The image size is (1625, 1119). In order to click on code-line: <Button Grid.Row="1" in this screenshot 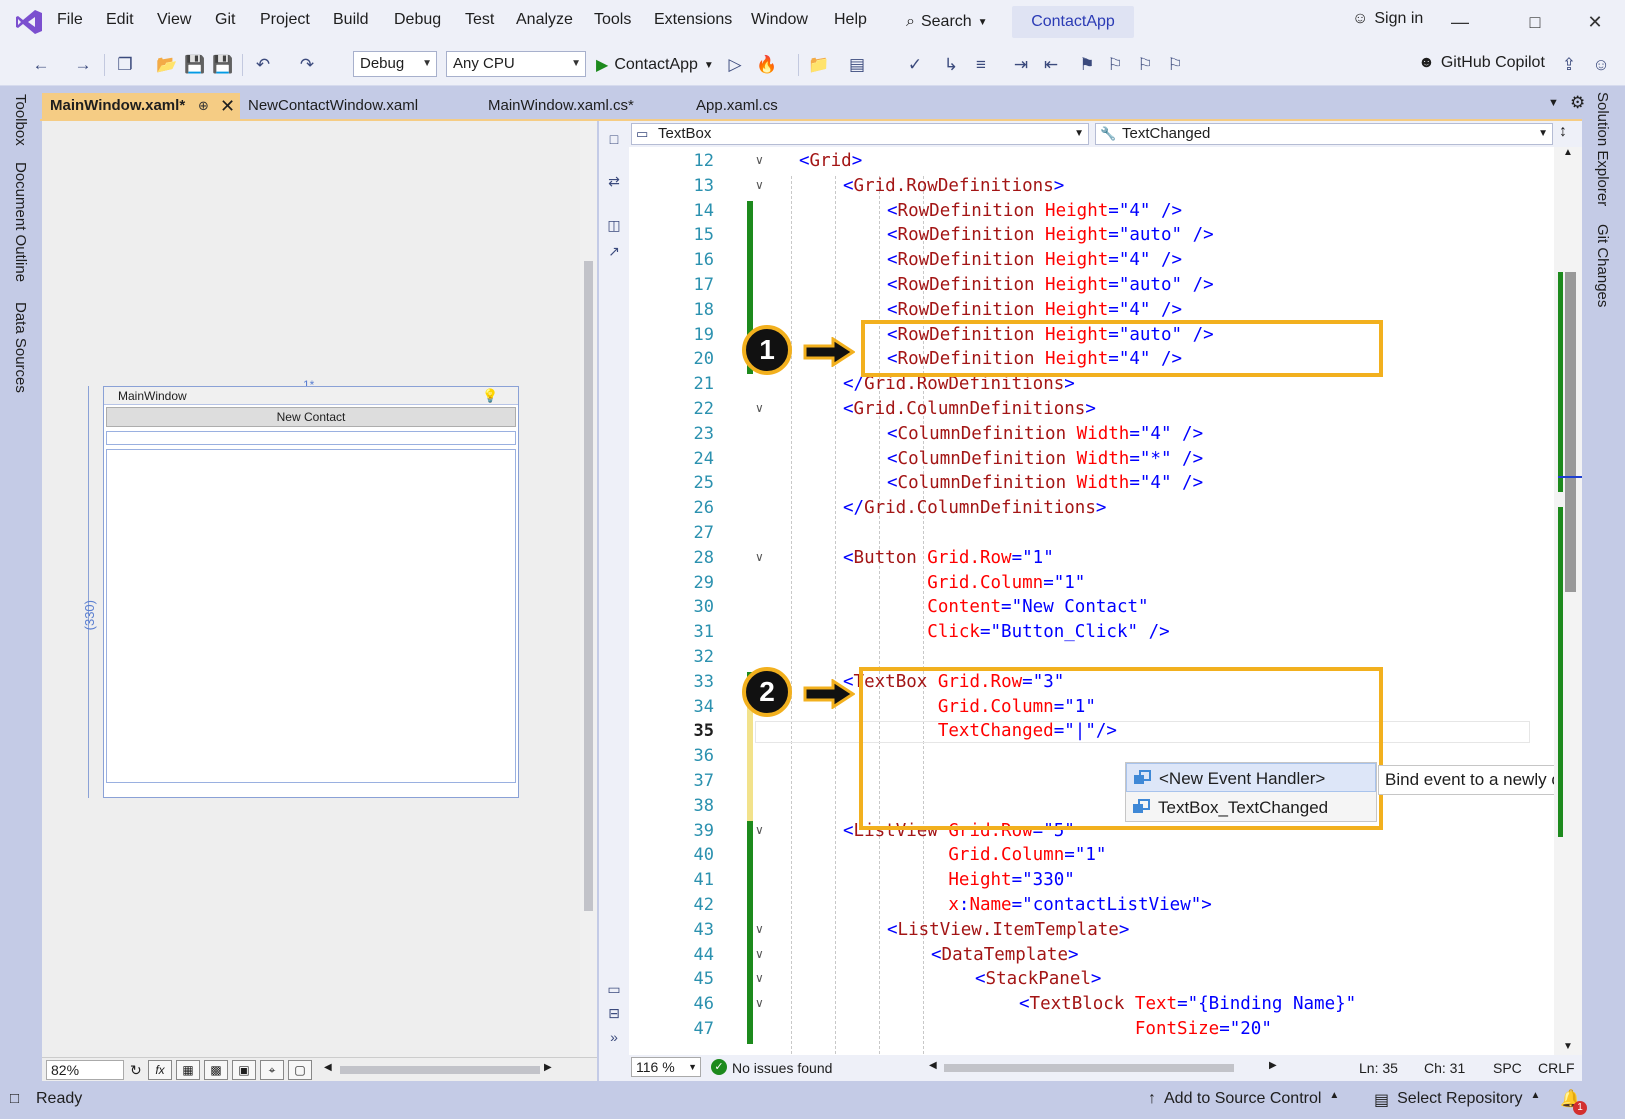, I will do `click(948, 558)`.